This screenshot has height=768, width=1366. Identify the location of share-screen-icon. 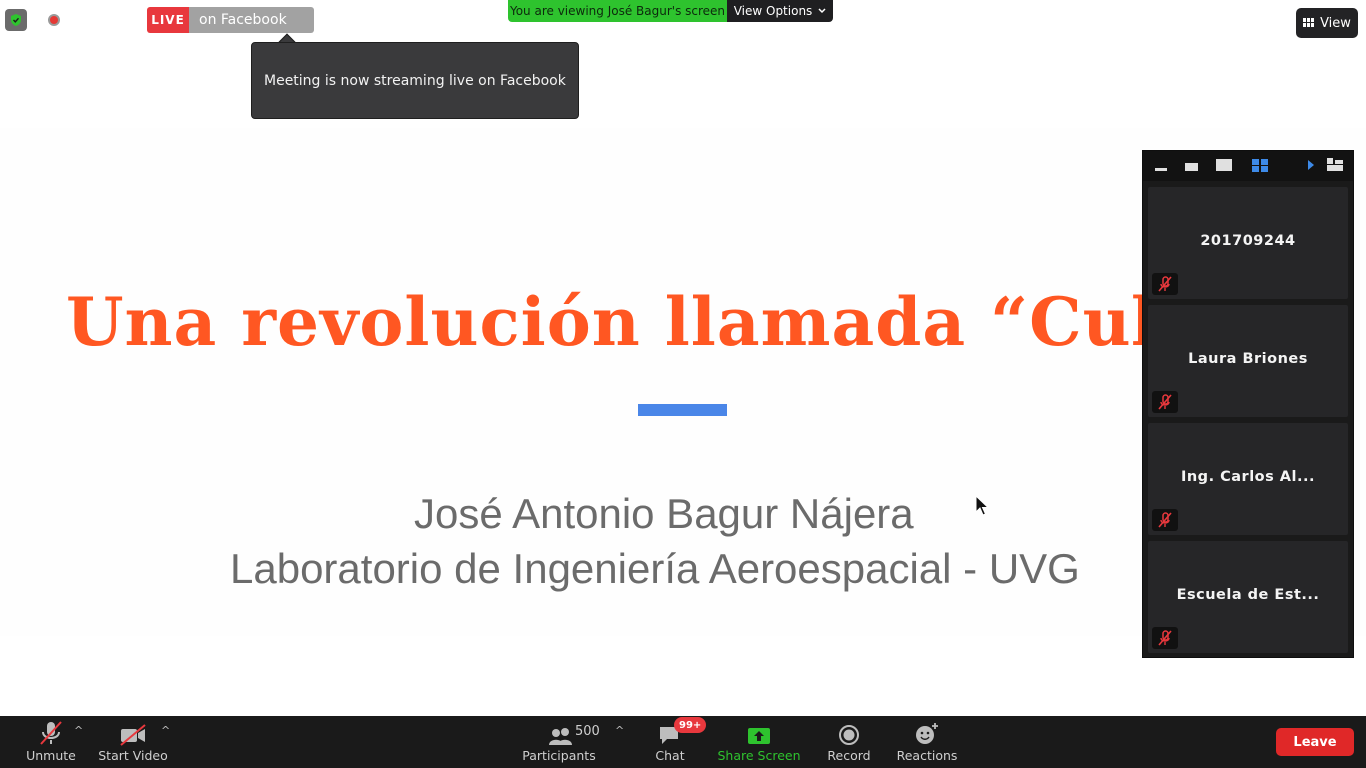
(759, 736).